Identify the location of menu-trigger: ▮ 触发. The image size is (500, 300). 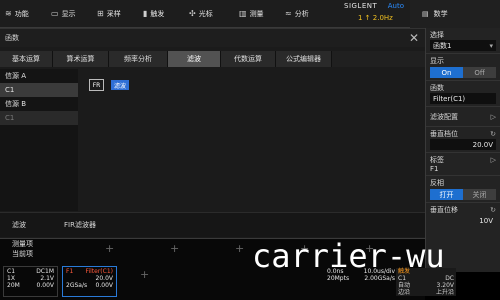
(161, 14).